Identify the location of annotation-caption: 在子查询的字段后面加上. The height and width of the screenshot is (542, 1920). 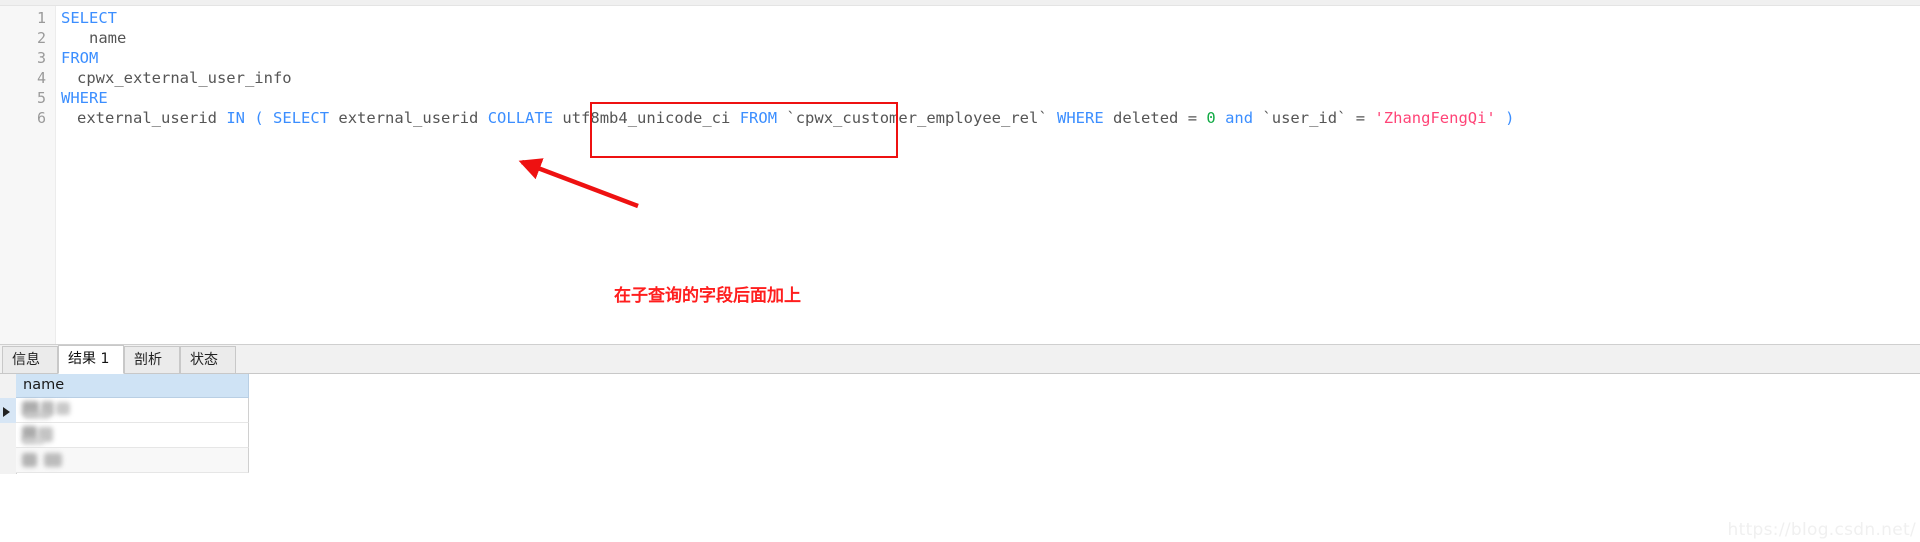
(707, 296).